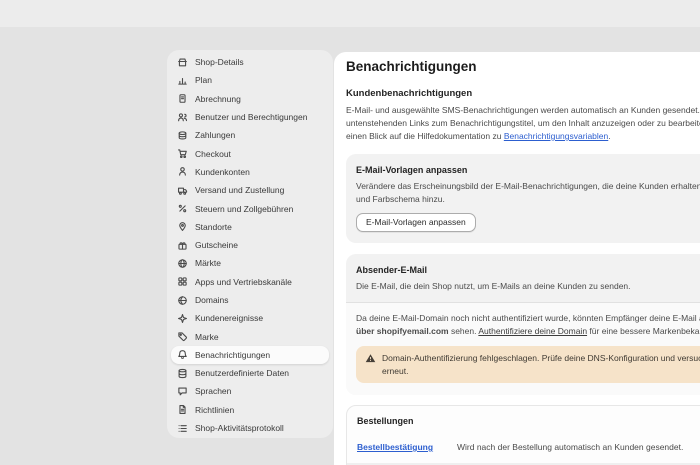 This screenshot has width=700, height=465. Describe the element at coordinates (216, 245) in the screenshot. I see `sidebar-item-label: Gutscheine` at that location.